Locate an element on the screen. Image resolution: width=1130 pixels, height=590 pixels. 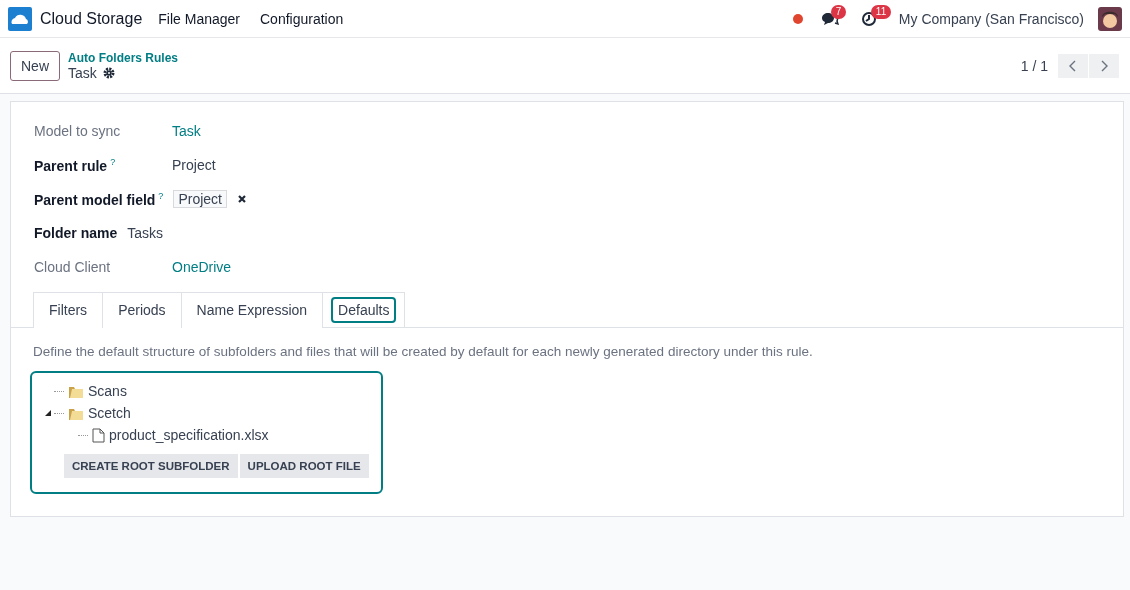
field-value-link: OneDrive is located at coordinates (202, 267).